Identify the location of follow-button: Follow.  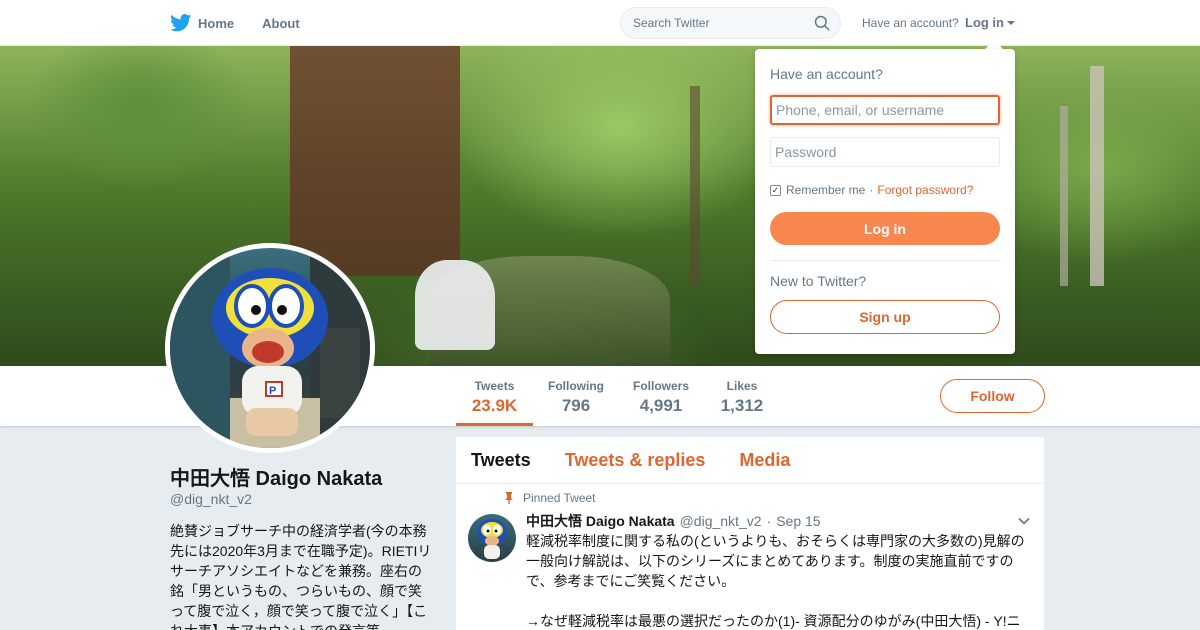
(992, 396).